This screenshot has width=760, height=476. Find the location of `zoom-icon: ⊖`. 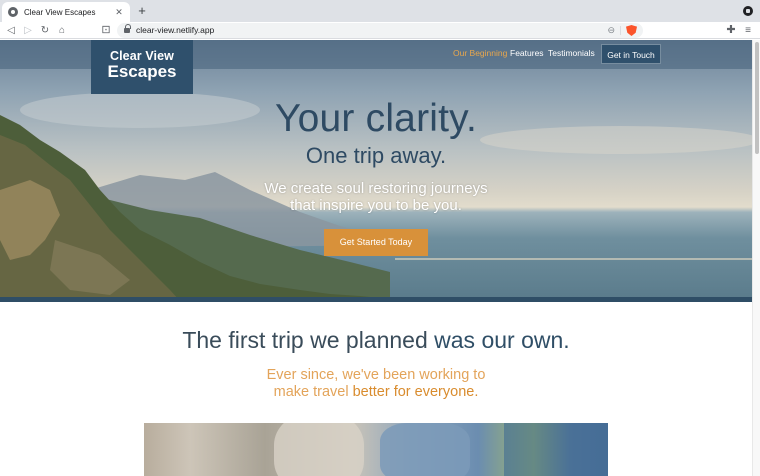

zoom-icon: ⊖ is located at coordinates (611, 30).